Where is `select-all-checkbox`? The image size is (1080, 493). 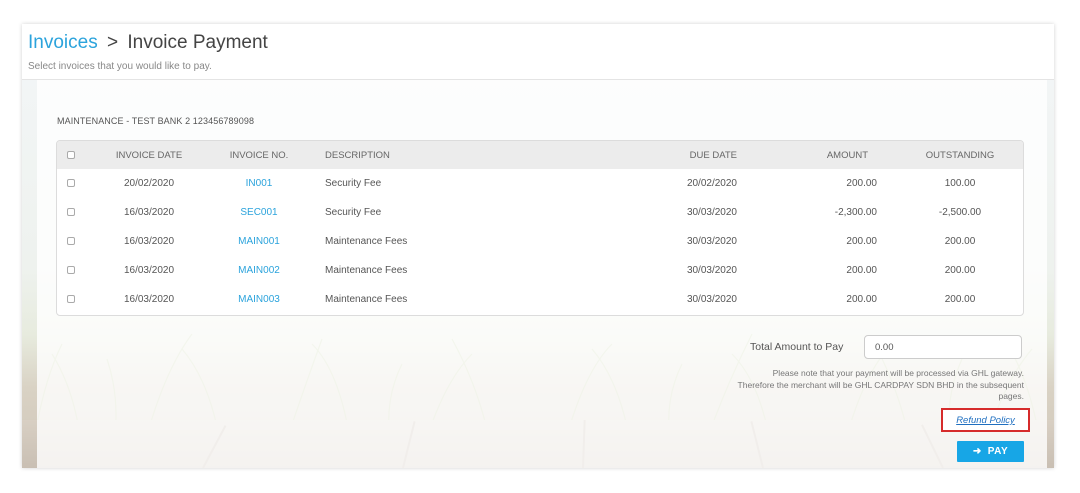 select-all-checkbox is located at coordinates (71, 154).